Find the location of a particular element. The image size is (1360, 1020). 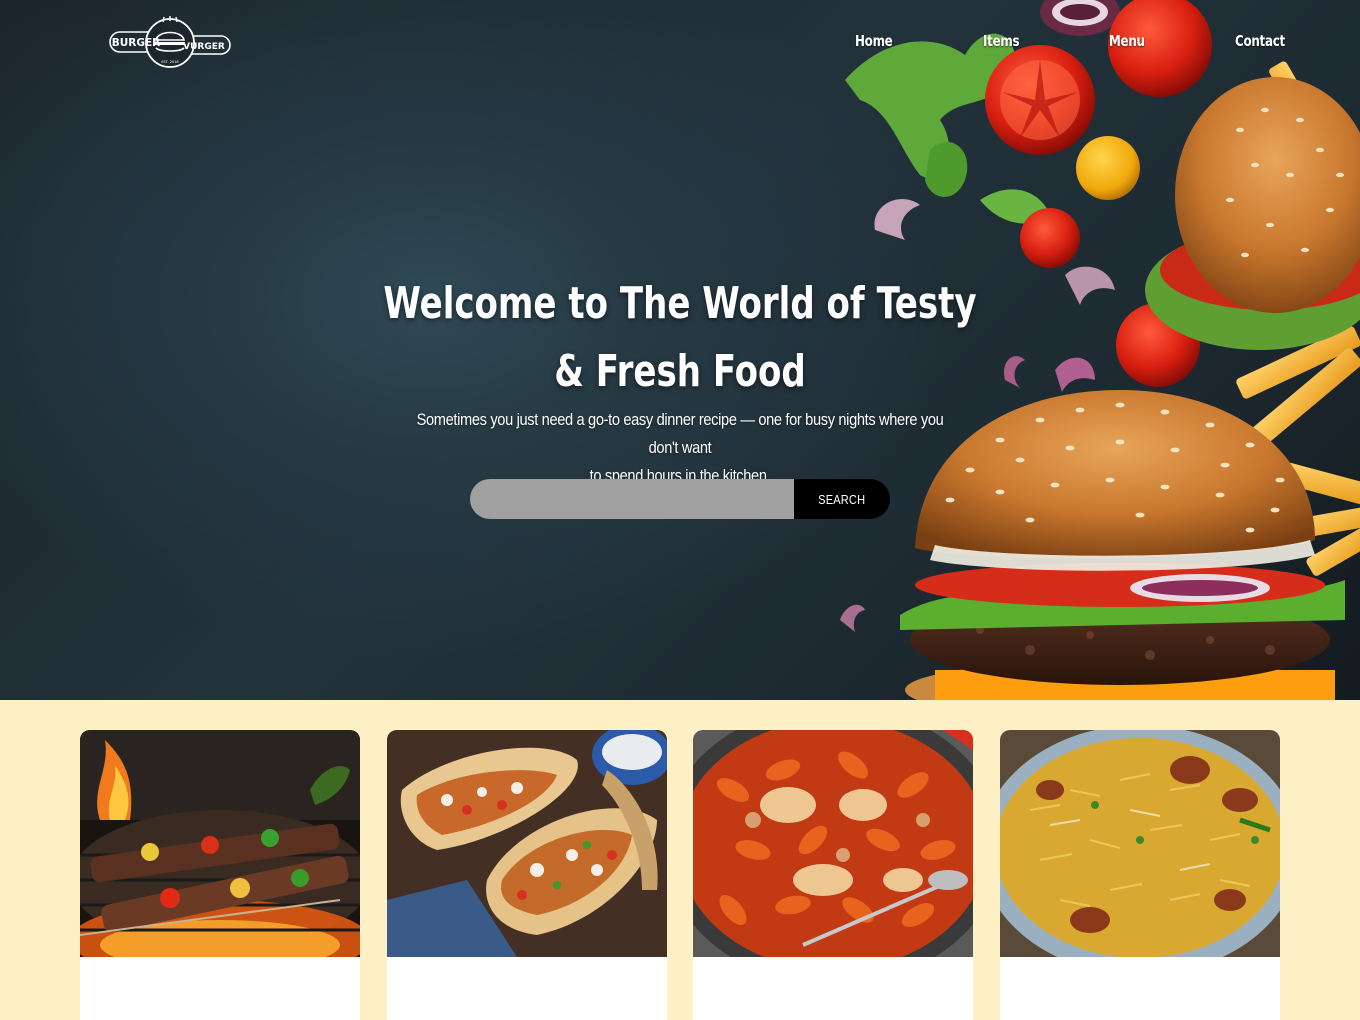

biryani-image is located at coordinates (1140, 843).